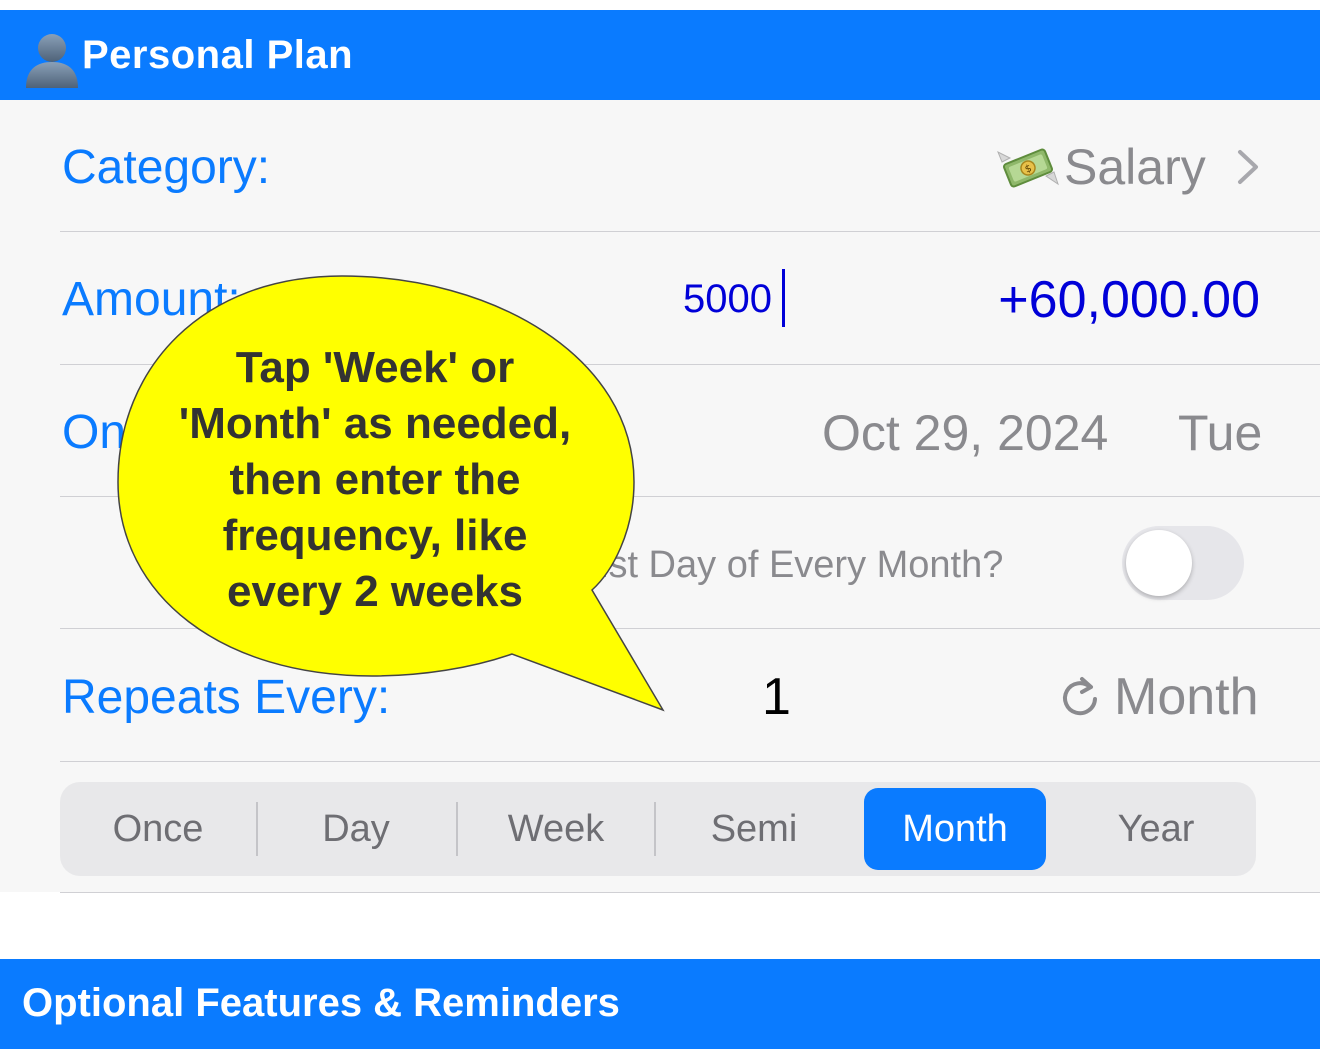 This screenshot has height=1053, width=1320. I want to click on segment-week: Week, so click(556, 829).